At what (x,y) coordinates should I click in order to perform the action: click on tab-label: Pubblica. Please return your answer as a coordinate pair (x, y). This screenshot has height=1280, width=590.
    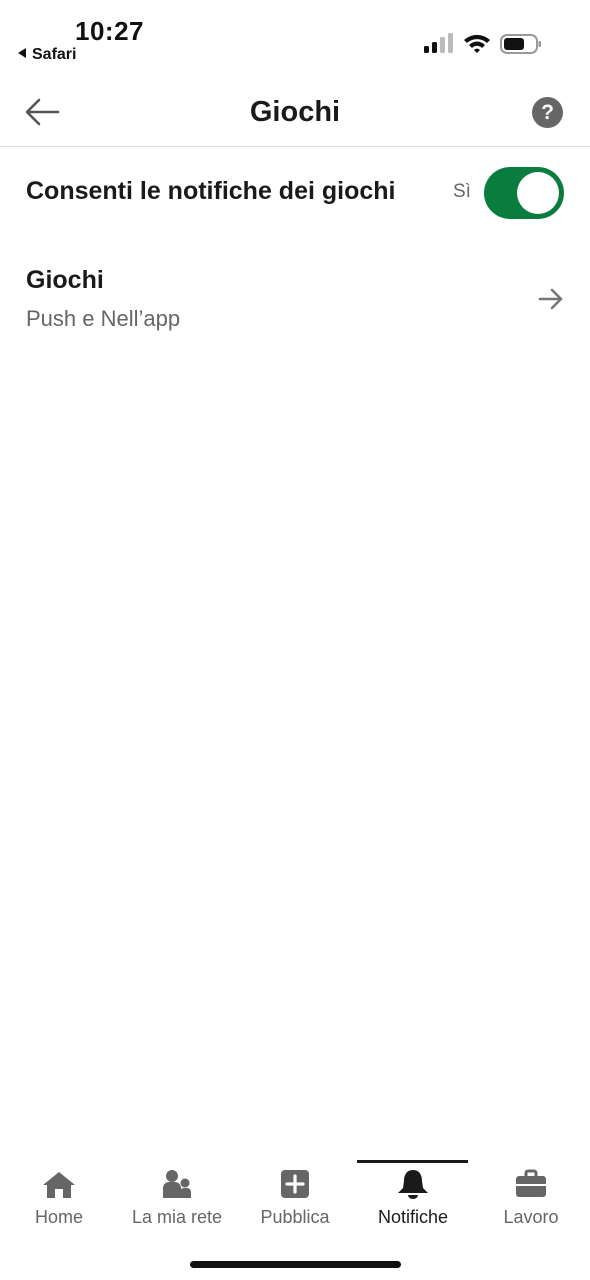
    Looking at the image, I should click on (295, 1217).